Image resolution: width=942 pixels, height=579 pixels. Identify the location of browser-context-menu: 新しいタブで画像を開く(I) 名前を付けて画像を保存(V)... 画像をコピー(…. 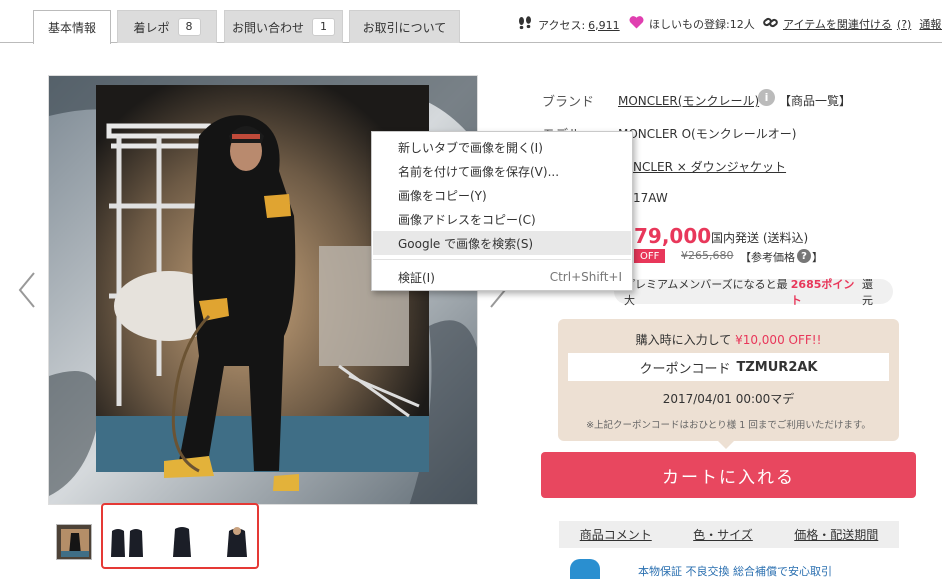
(502, 211).